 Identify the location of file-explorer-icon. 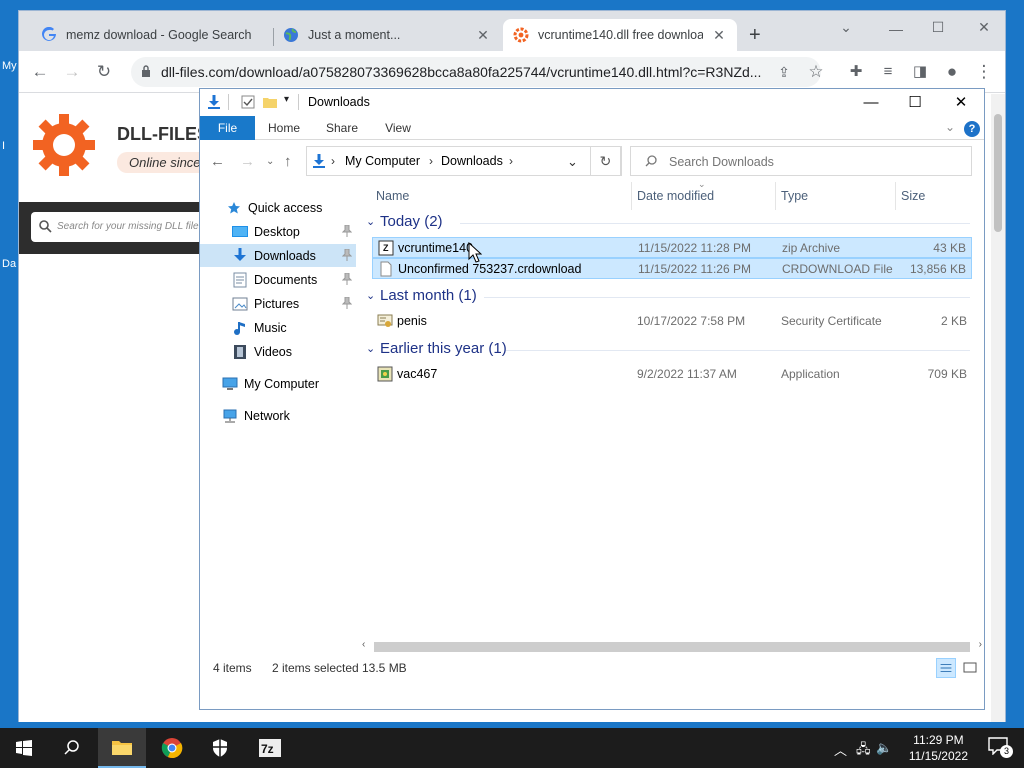
(122, 748).